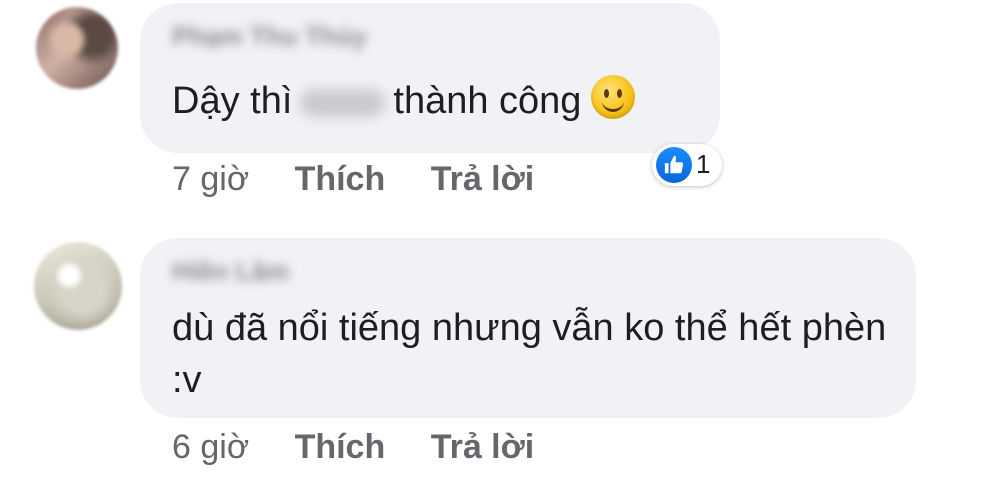 This screenshot has width=1000, height=488. What do you see at coordinates (343, 102) in the screenshot?
I see `redacted-word` at bounding box center [343, 102].